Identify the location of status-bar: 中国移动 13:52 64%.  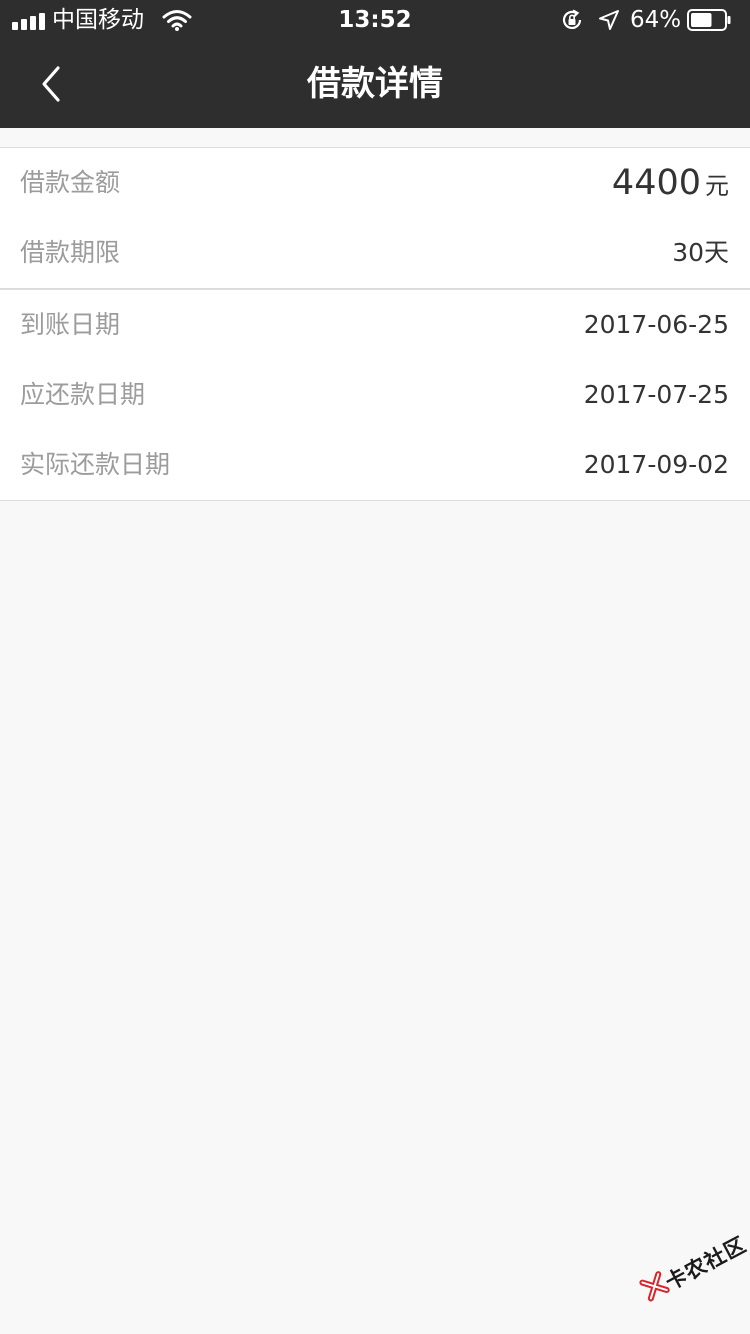
(375, 20).